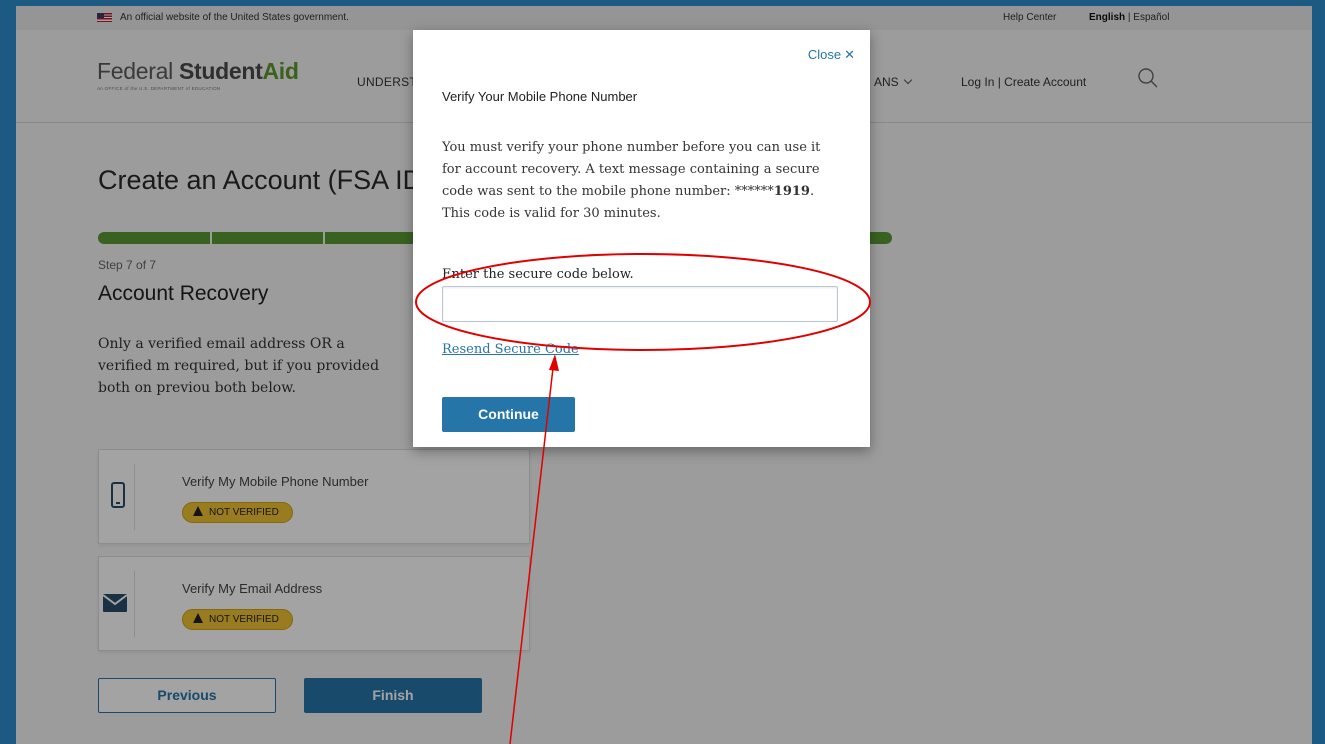  Describe the element at coordinates (849, 54) in the screenshot. I see `close-icon: ✕` at that location.